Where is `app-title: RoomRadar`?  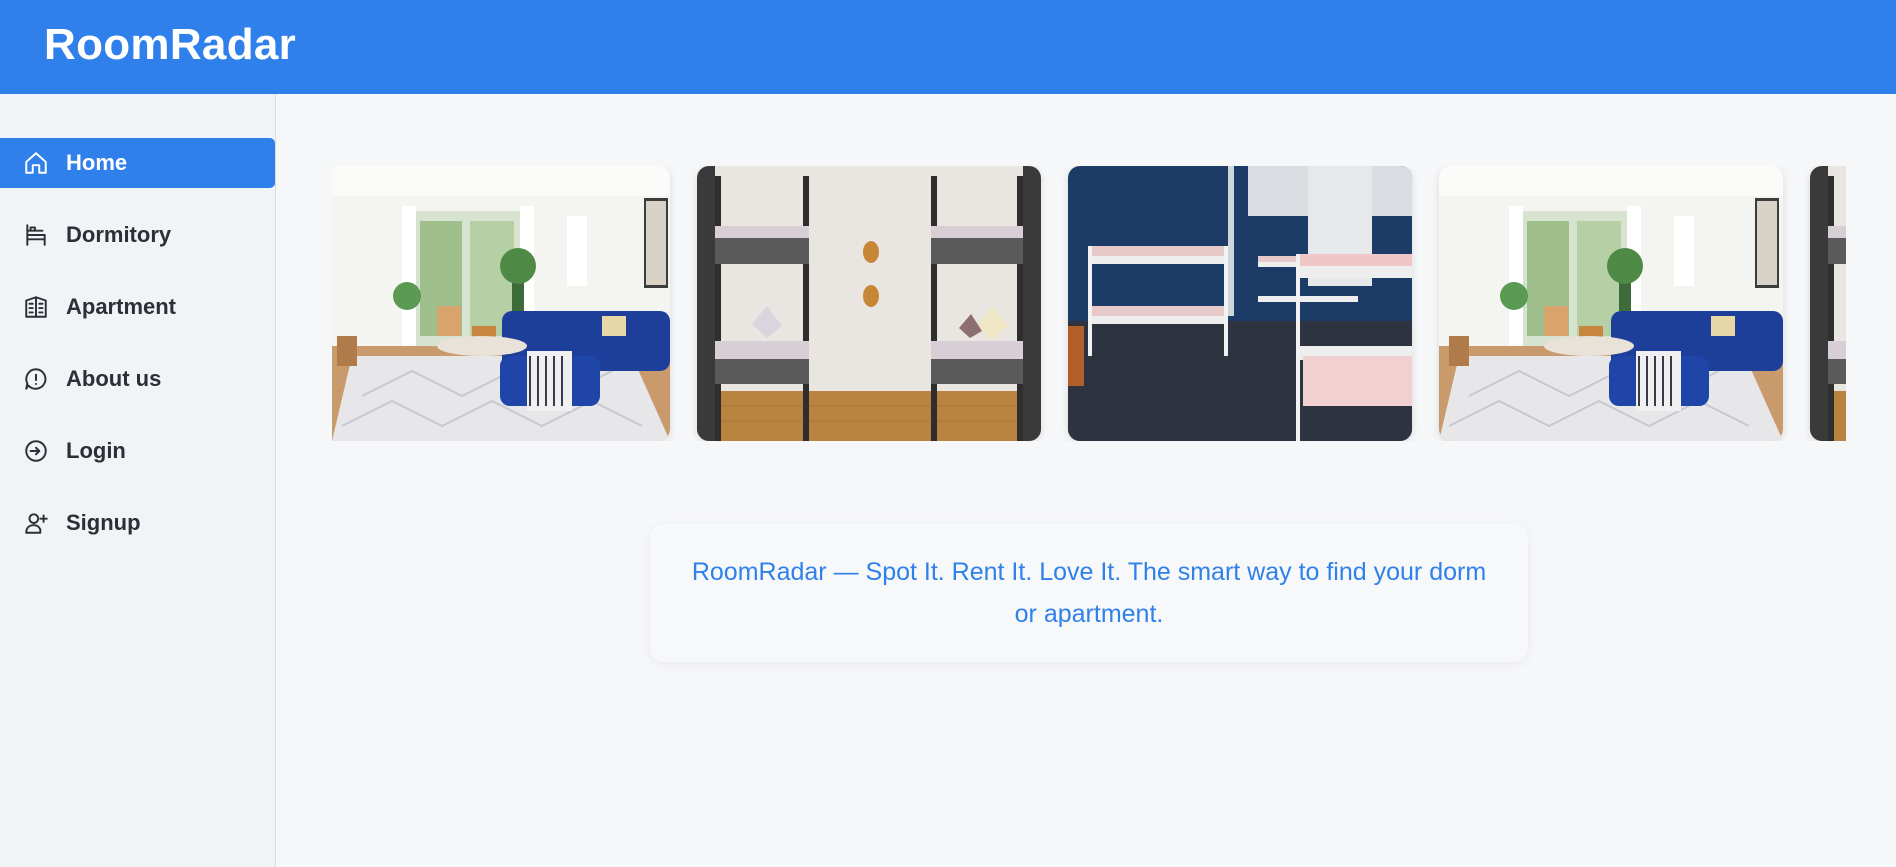
app-title: RoomRadar is located at coordinates (170, 45).